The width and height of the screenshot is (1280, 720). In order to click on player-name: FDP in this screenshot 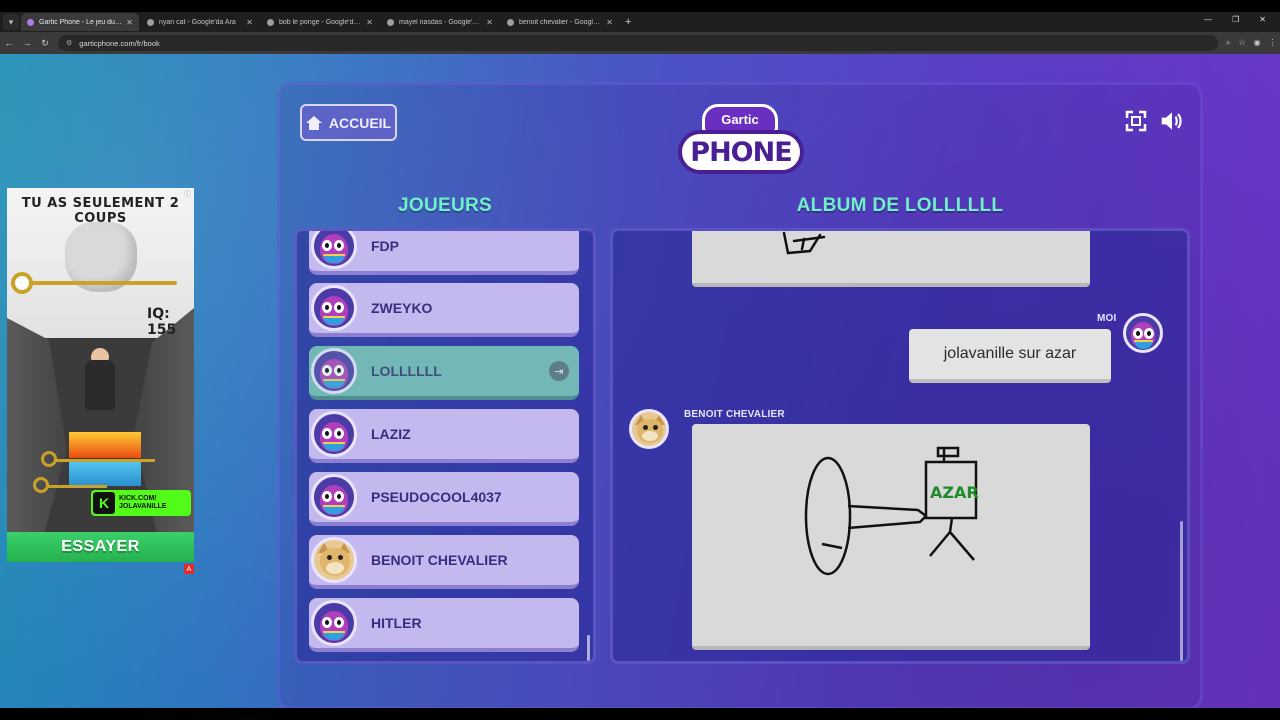, I will do `click(385, 246)`.